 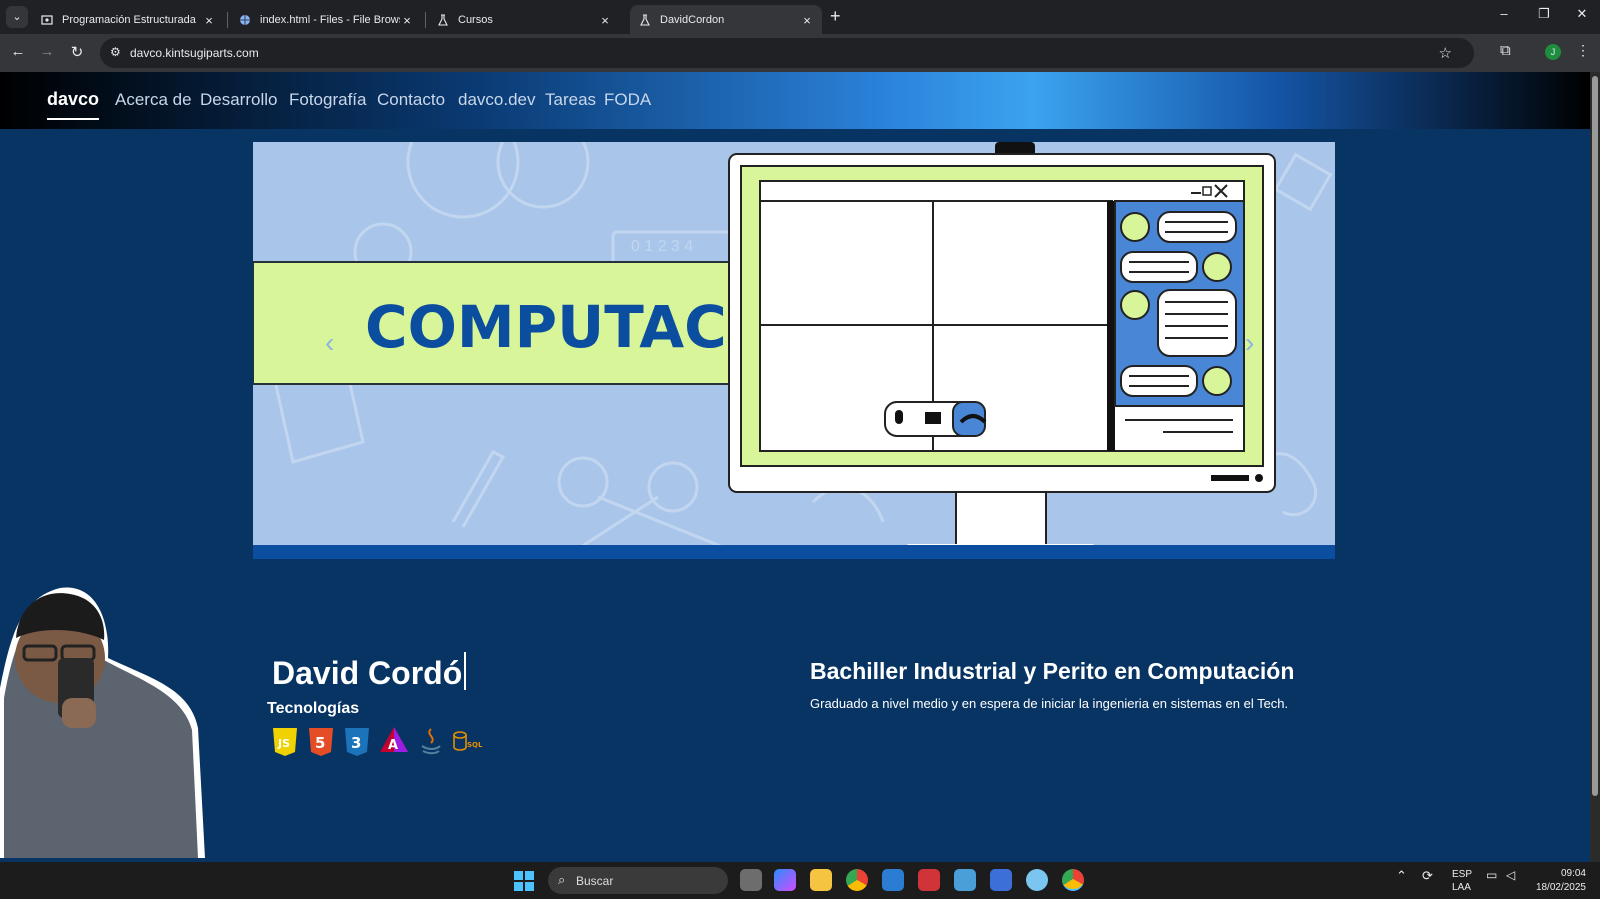 I want to click on ruler-digits: 0 1 2 3 4, so click(x=662, y=246).